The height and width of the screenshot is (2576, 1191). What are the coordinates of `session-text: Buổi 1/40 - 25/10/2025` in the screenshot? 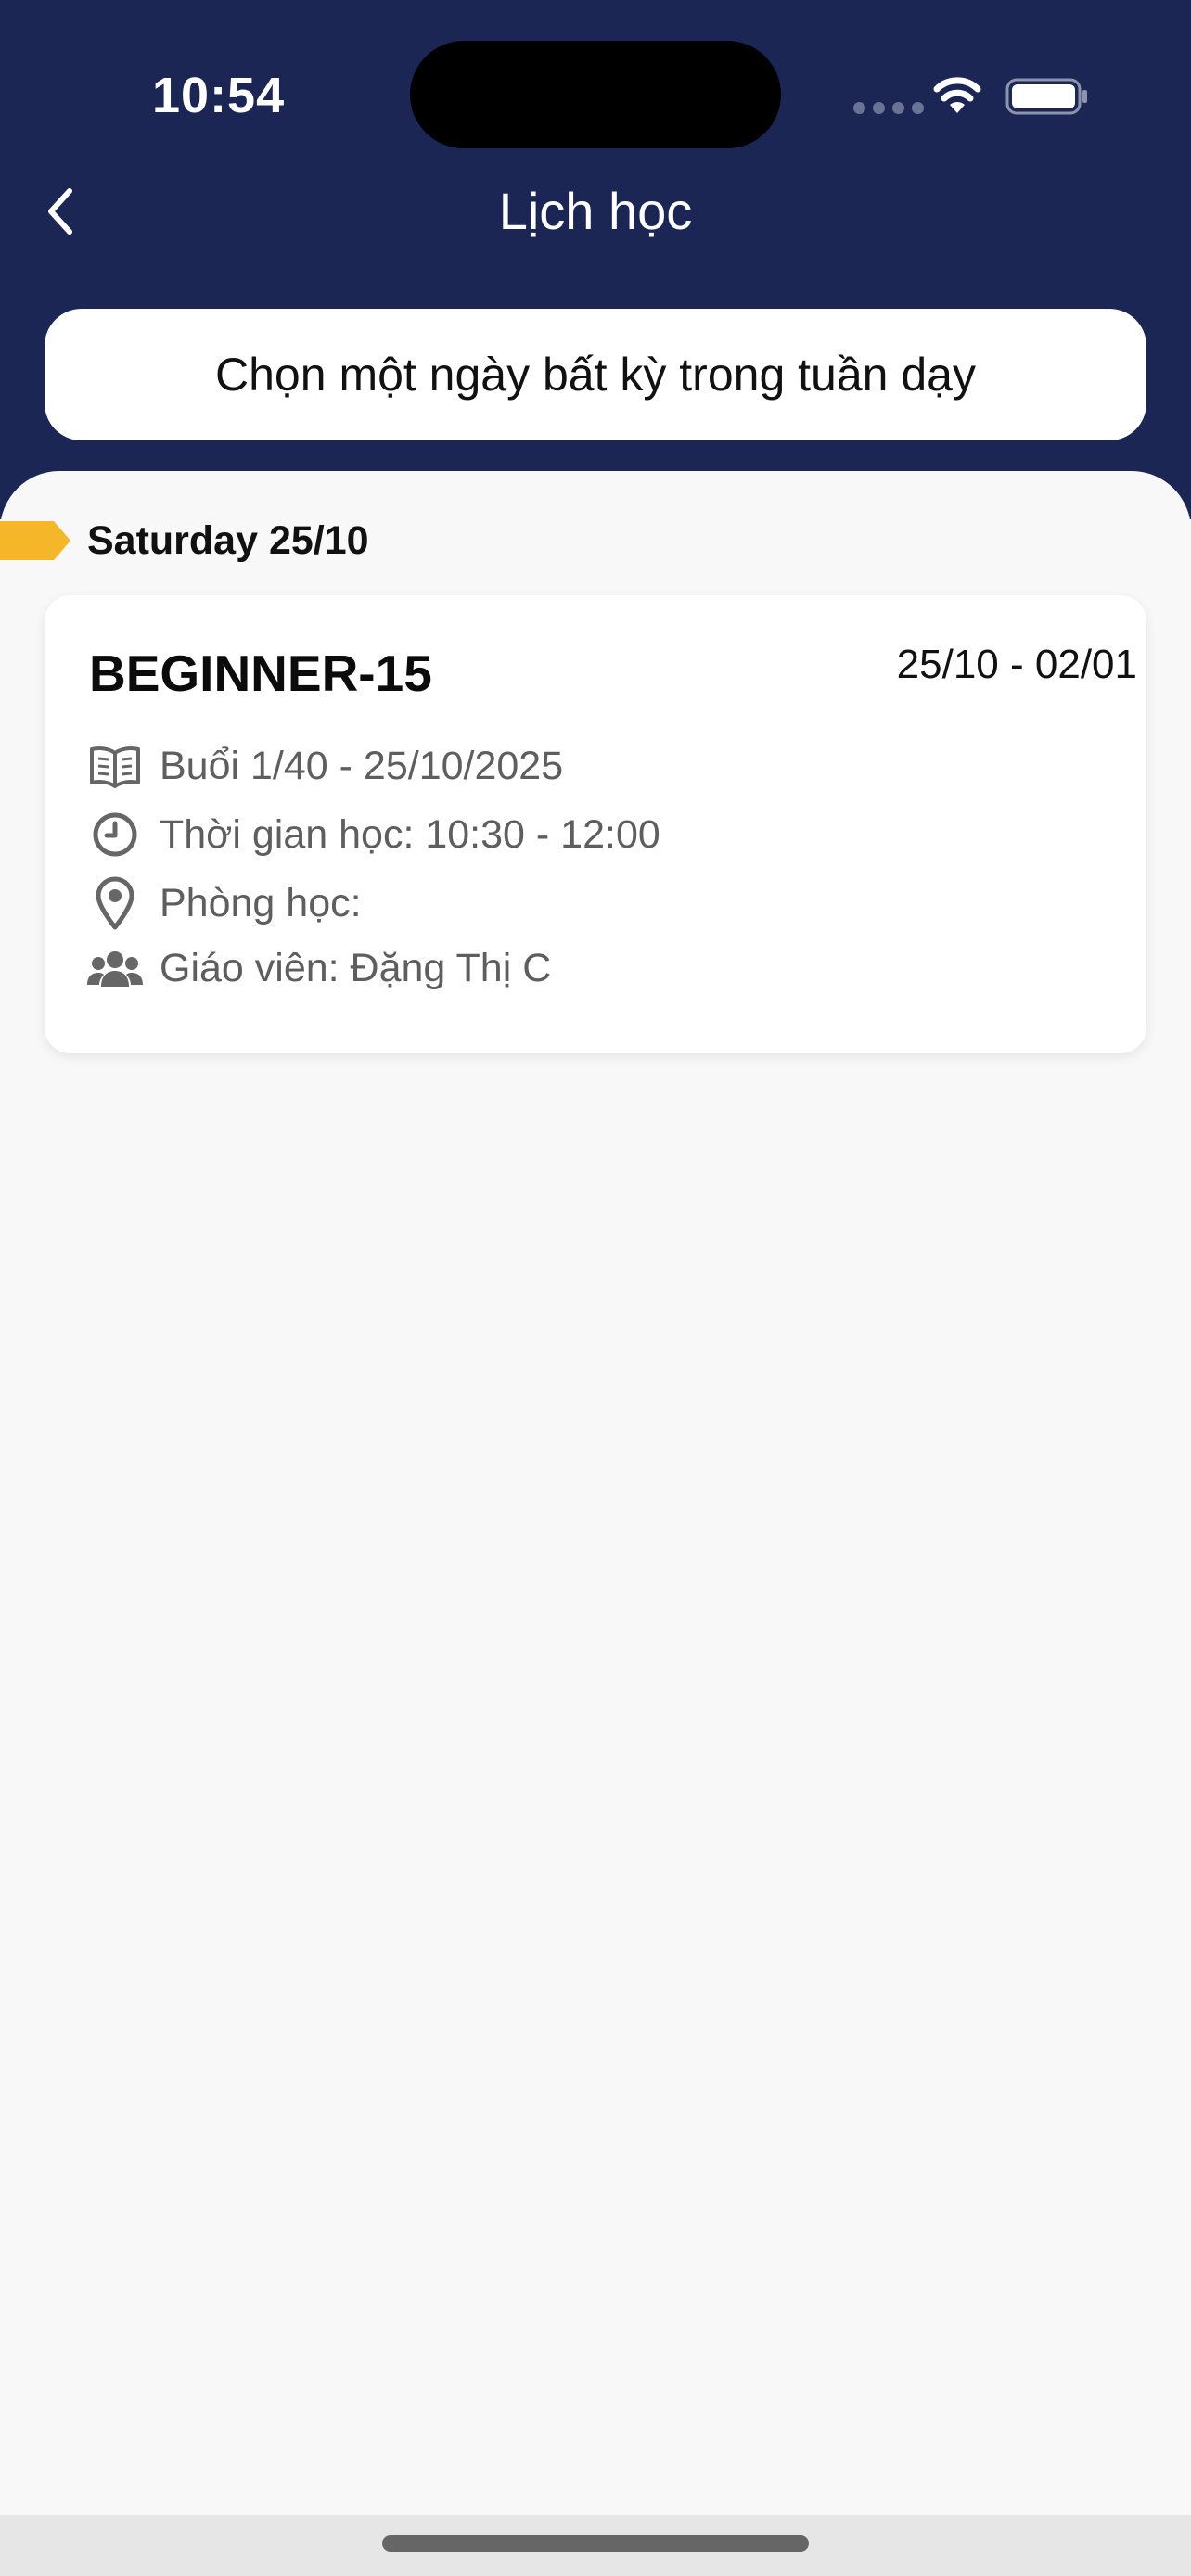 It's located at (362, 766).